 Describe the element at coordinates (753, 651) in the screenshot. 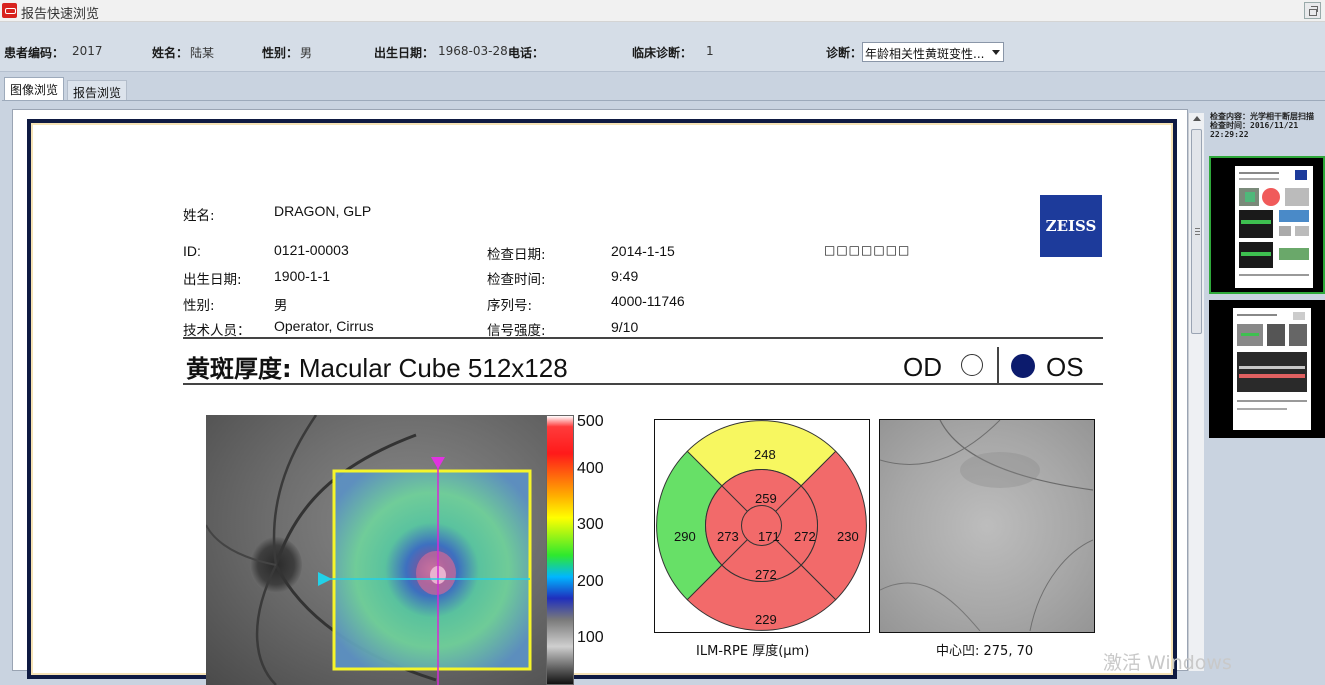

I see `etdrs-caption: ILM-RPE 厚度(µm)` at that location.